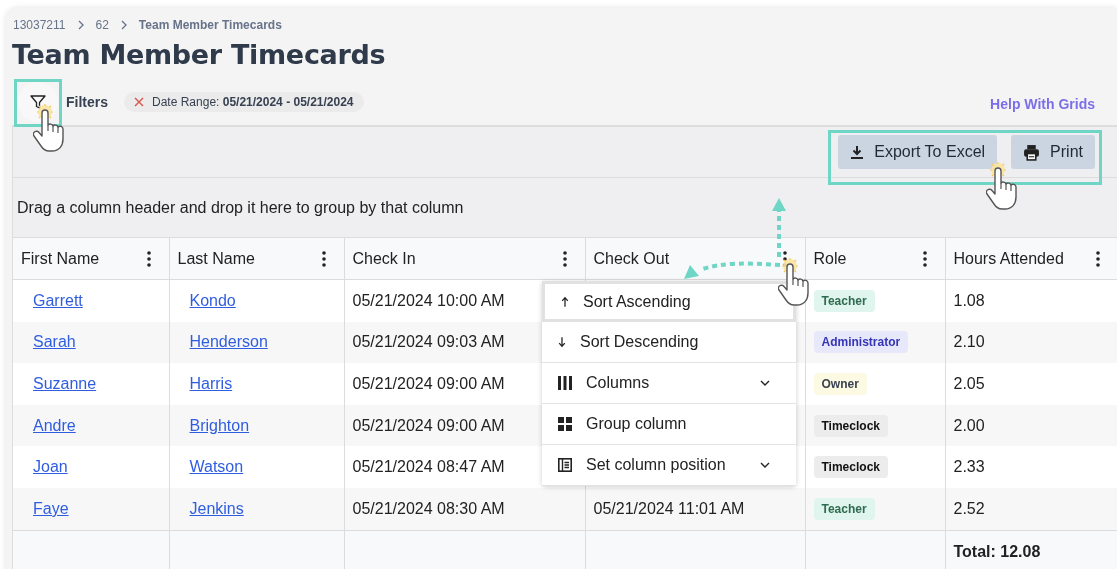 Image resolution: width=1117 pixels, height=569 pixels. Describe the element at coordinates (1031, 549) in the screenshot. I see `total-cell: Total: 12.08` at that location.